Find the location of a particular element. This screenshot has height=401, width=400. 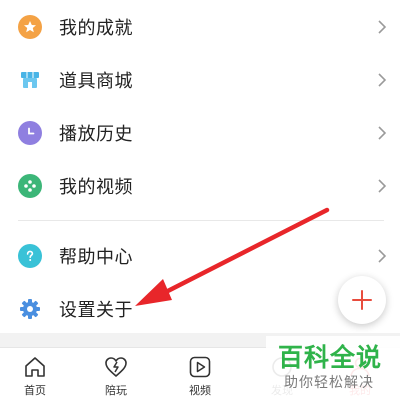

menu-item-play-history: 播放历史 is located at coordinates (200, 132).